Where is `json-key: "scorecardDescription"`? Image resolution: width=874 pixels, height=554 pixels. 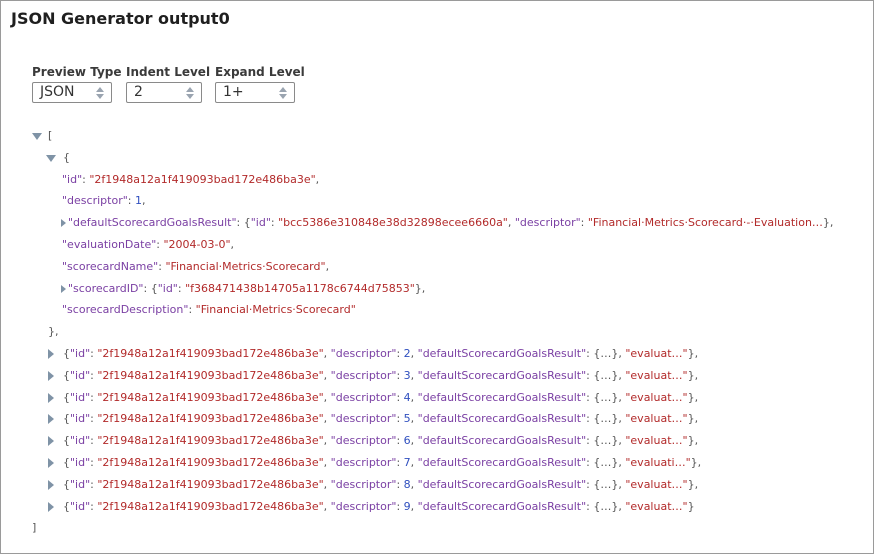
json-key: "scorecardDescription" is located at coordinates (125, 310).